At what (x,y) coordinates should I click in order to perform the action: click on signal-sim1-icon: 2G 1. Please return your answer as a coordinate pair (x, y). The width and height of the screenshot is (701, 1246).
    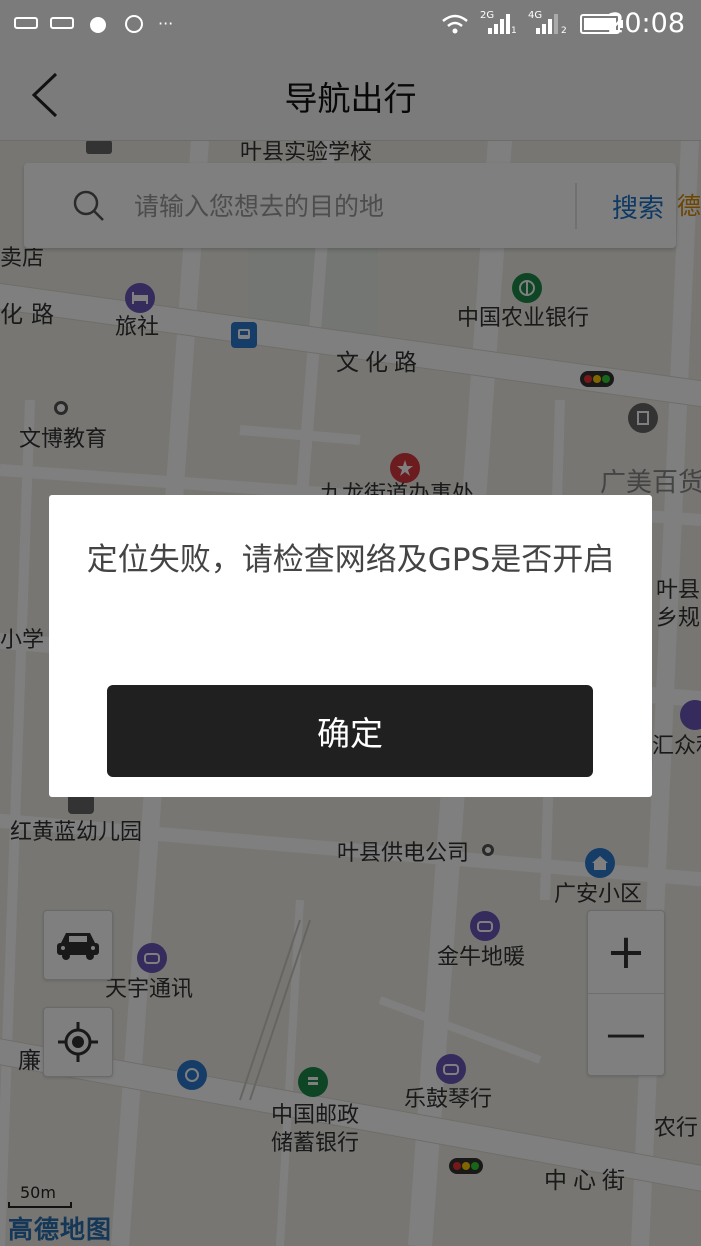
    Looking at the image, I should click on (498, 23).